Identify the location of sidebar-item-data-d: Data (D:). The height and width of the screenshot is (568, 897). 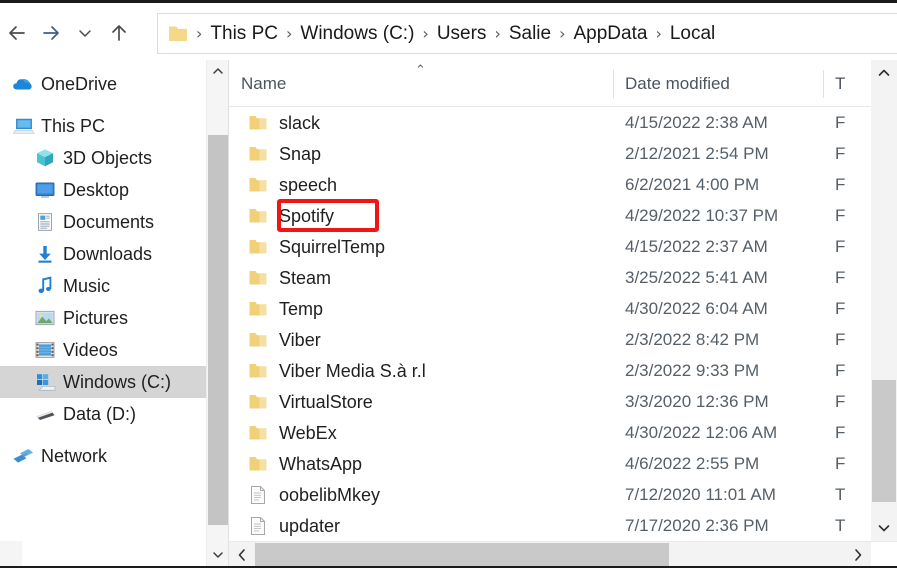
(114, 414).